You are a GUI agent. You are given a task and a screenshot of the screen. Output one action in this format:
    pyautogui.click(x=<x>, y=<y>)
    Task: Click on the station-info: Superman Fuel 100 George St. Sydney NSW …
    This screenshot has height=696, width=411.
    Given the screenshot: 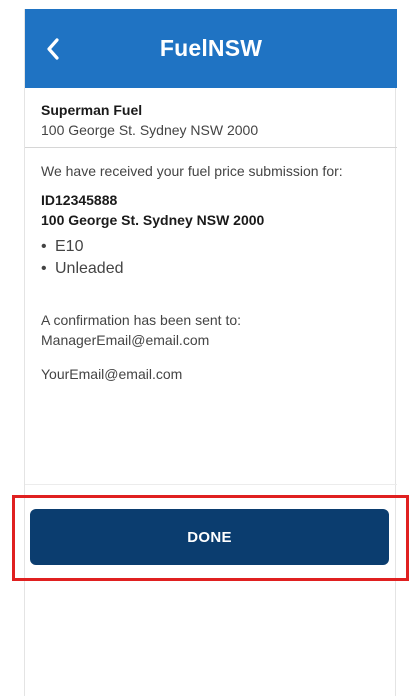 What is the action you would take?
    pyautogui.click(x=211, y=118)
    